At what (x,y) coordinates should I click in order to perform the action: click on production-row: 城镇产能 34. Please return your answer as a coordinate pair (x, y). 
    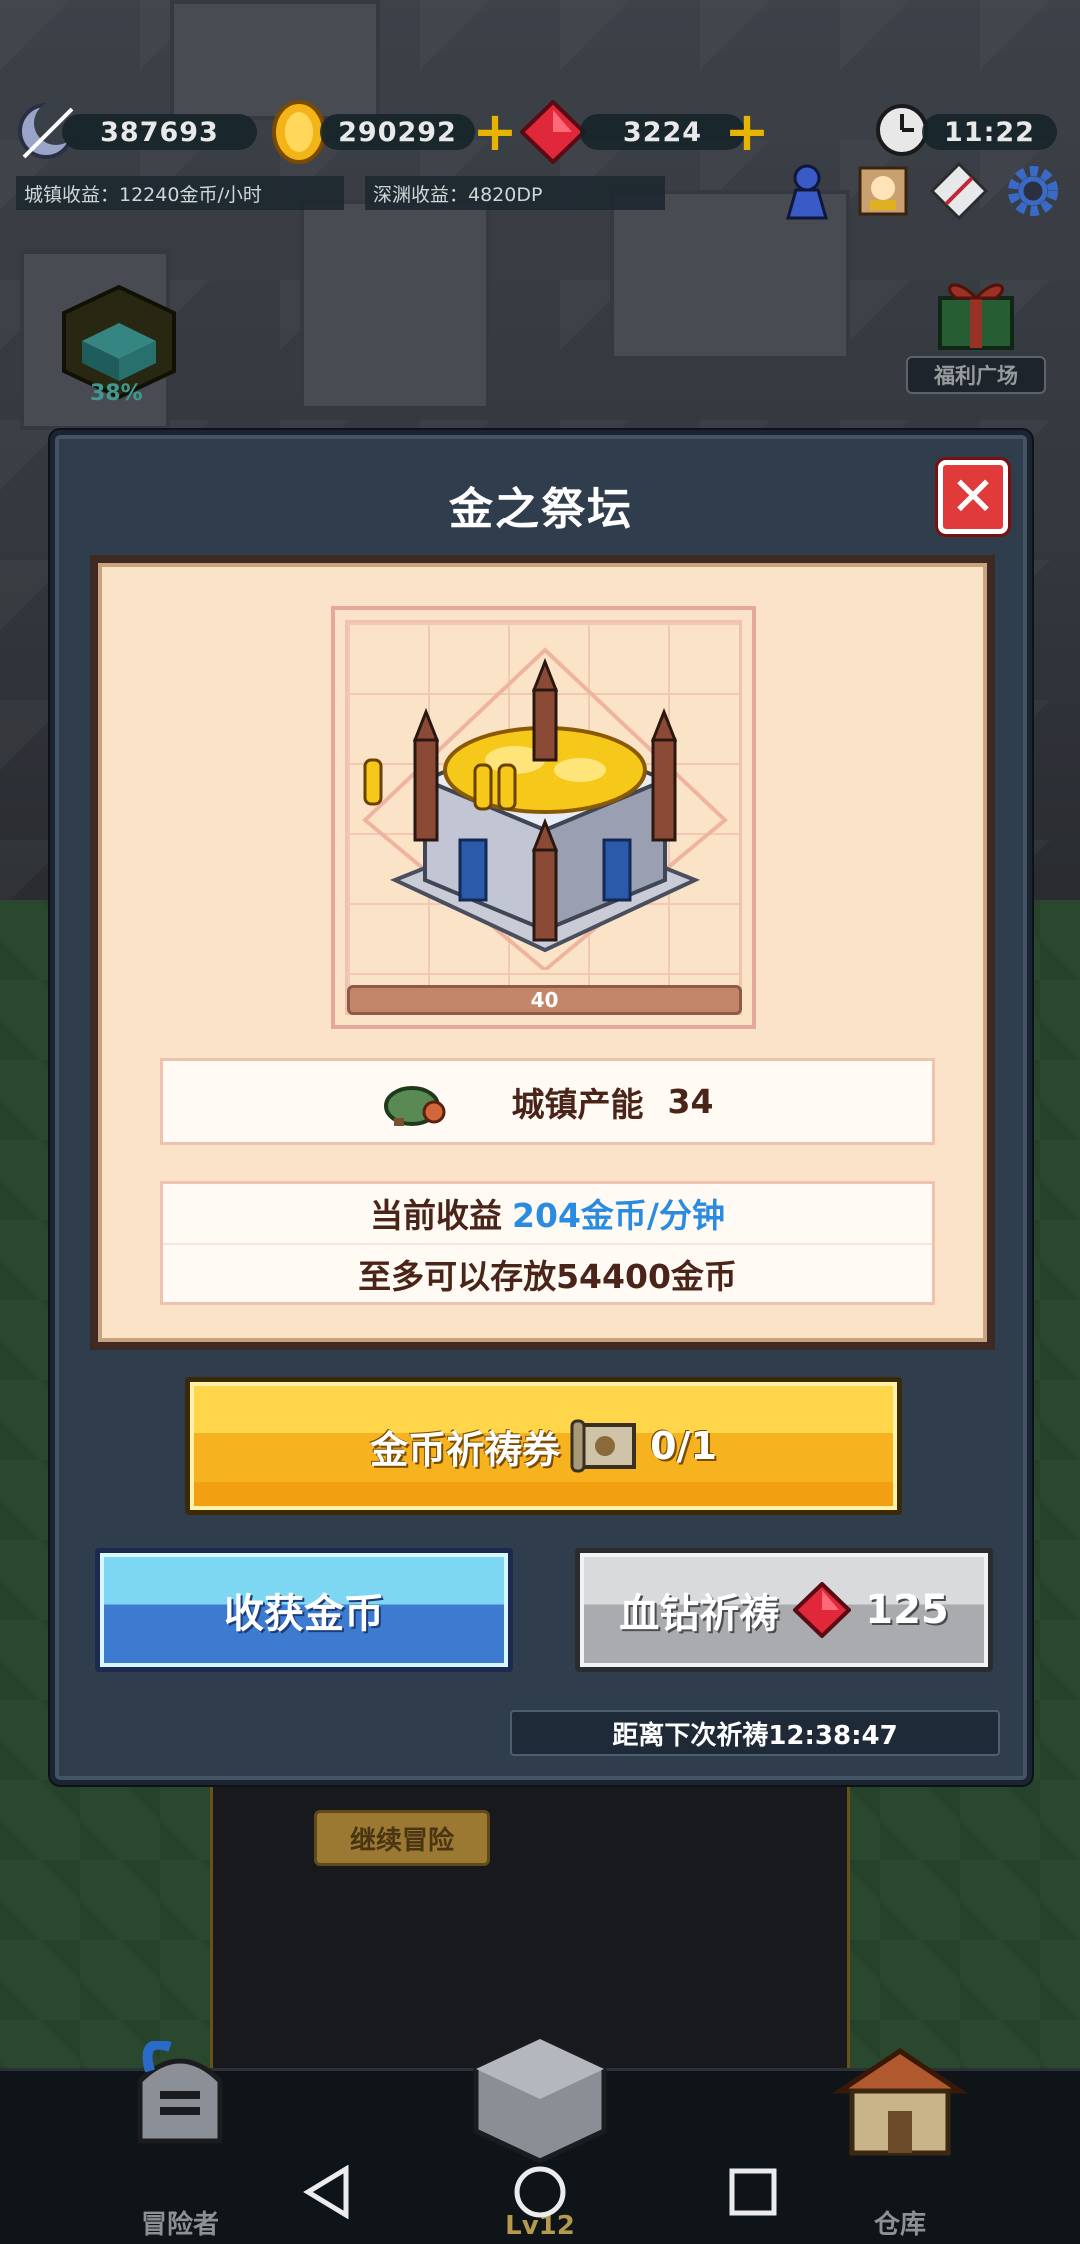
    Looking at the image, I should click on (547, 1101).